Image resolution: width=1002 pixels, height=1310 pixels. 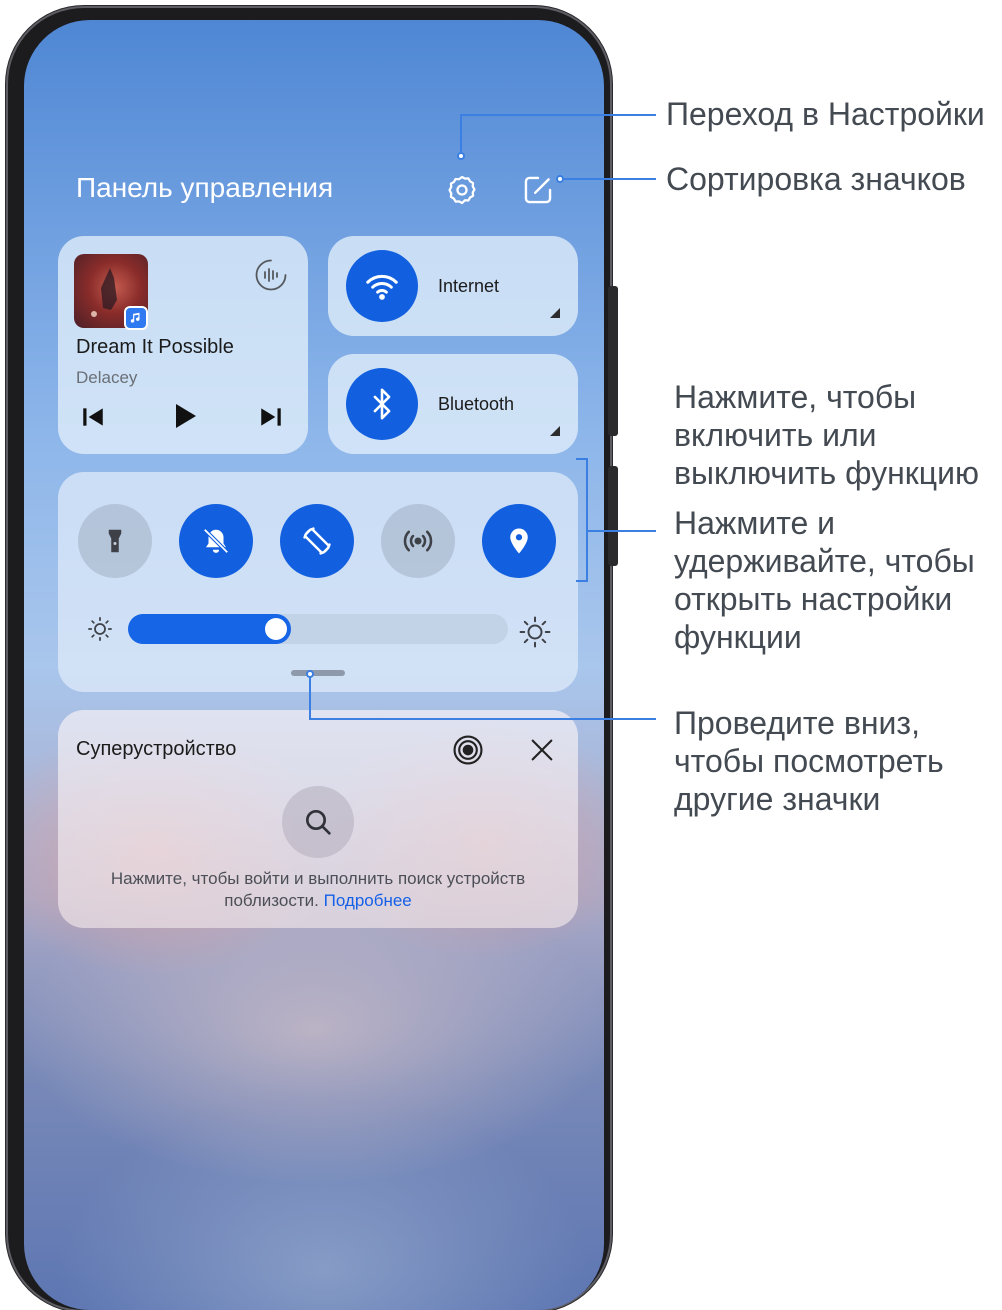 What do you see at coordinates (155, 347) in the screenshot?
I see `song-title: Dream It Possible` at bounding box center [155, 347].